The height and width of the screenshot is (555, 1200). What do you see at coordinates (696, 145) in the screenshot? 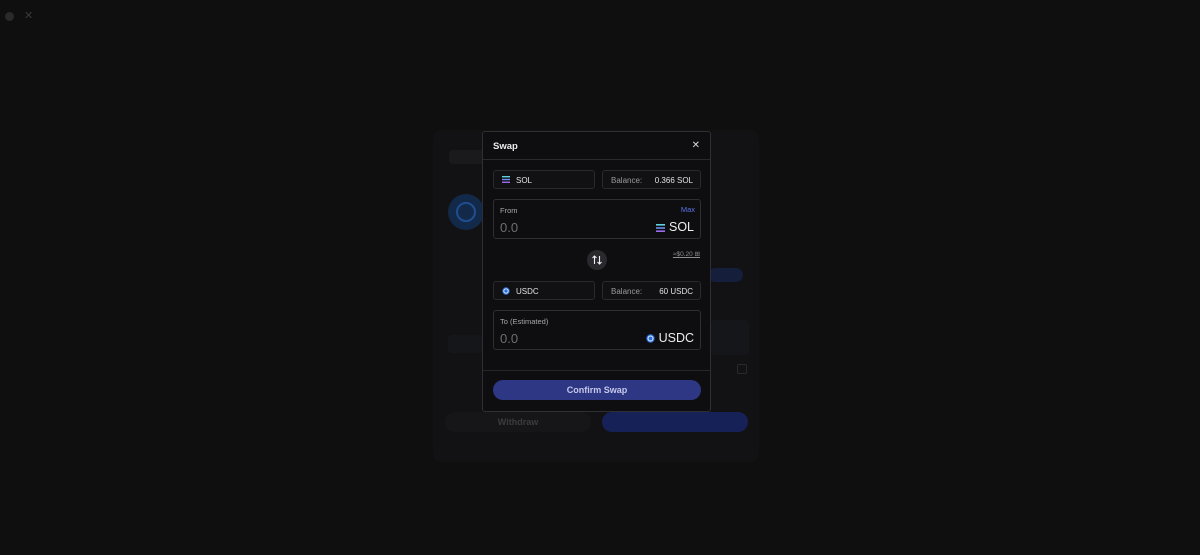
I see `close-icon: ✕` at bounding box center [696, 145].